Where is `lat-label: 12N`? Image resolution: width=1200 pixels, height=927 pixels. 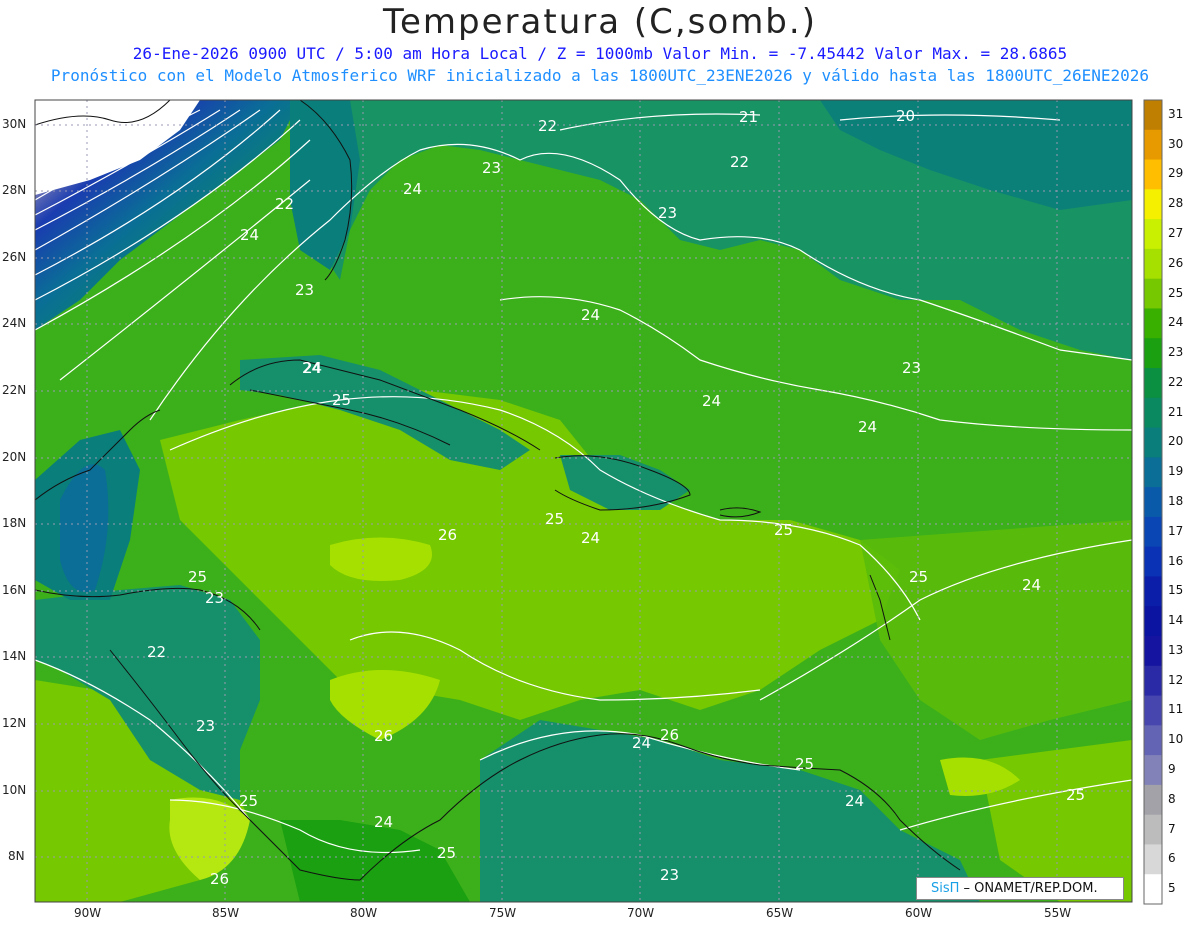 lat-label: 12N is located at coordinates (14, 723).